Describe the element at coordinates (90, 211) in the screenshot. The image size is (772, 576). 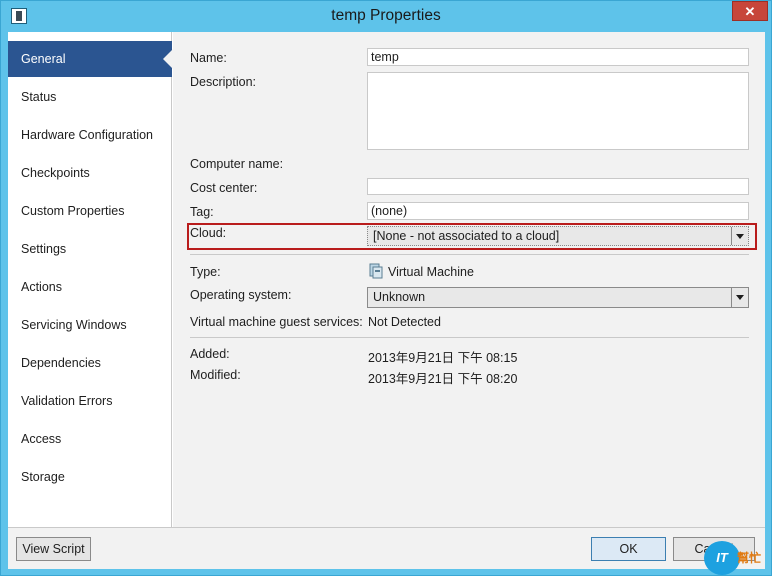
I see `sidebar-item-custom-properties: Custom Properties` at that location.